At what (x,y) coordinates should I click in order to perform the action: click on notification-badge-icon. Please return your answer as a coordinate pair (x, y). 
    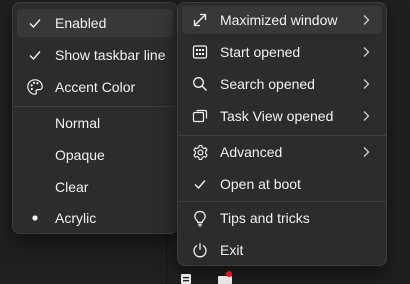
    Looking at the image, I should click on (229, 274).